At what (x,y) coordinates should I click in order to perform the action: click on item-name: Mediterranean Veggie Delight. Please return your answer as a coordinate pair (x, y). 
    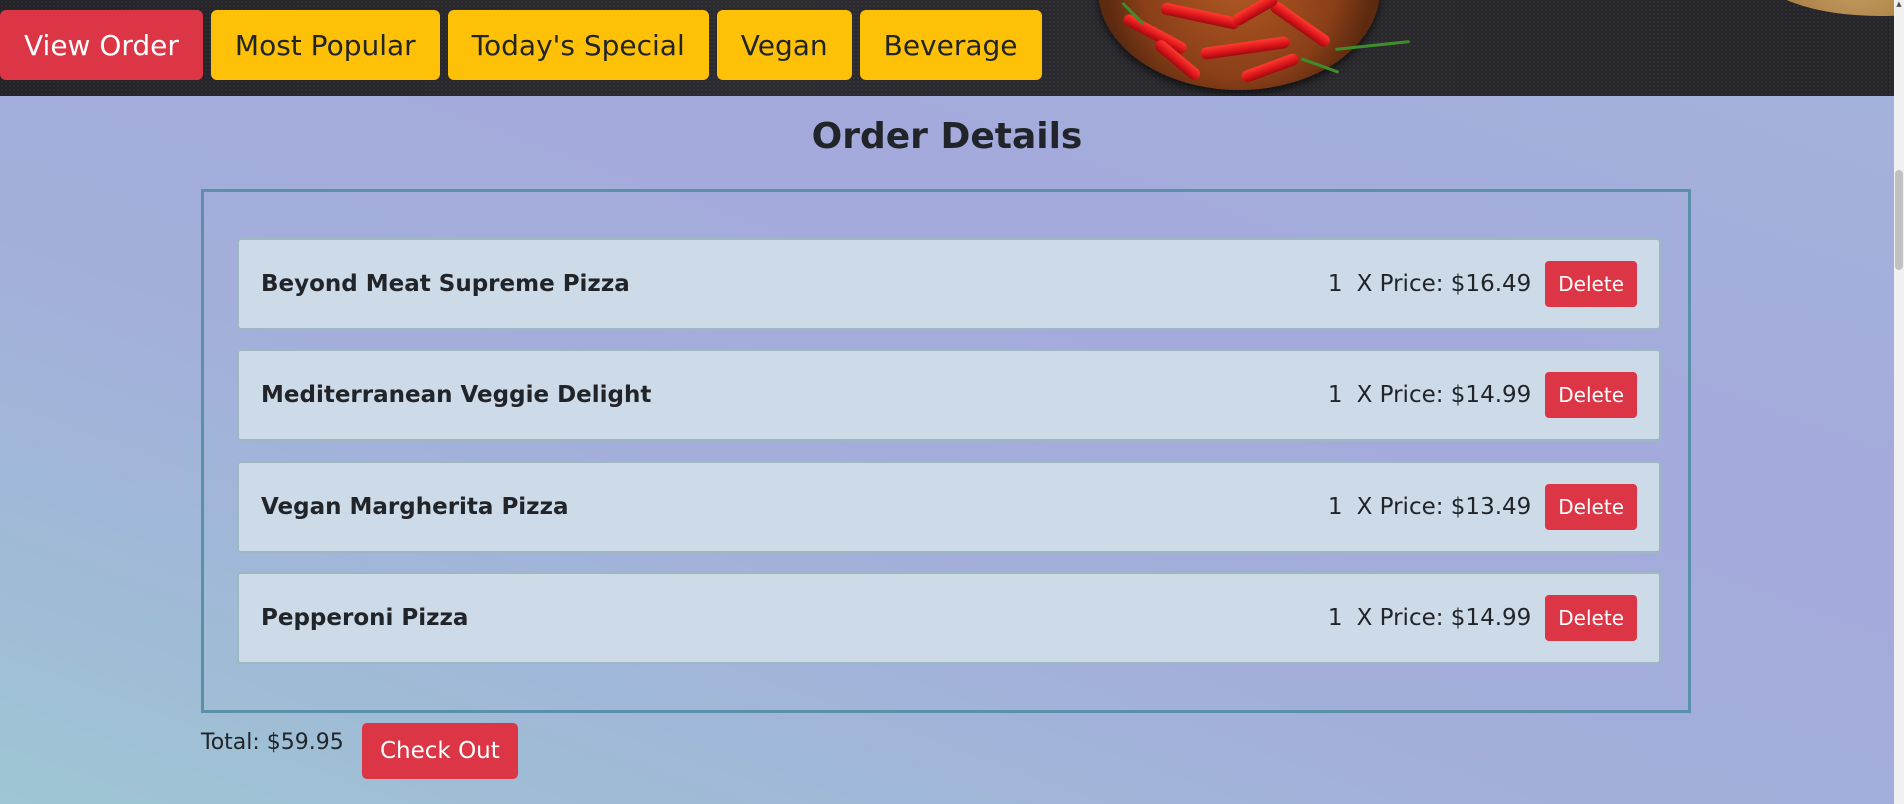
    Looking at the image, I should click on (456, 395).